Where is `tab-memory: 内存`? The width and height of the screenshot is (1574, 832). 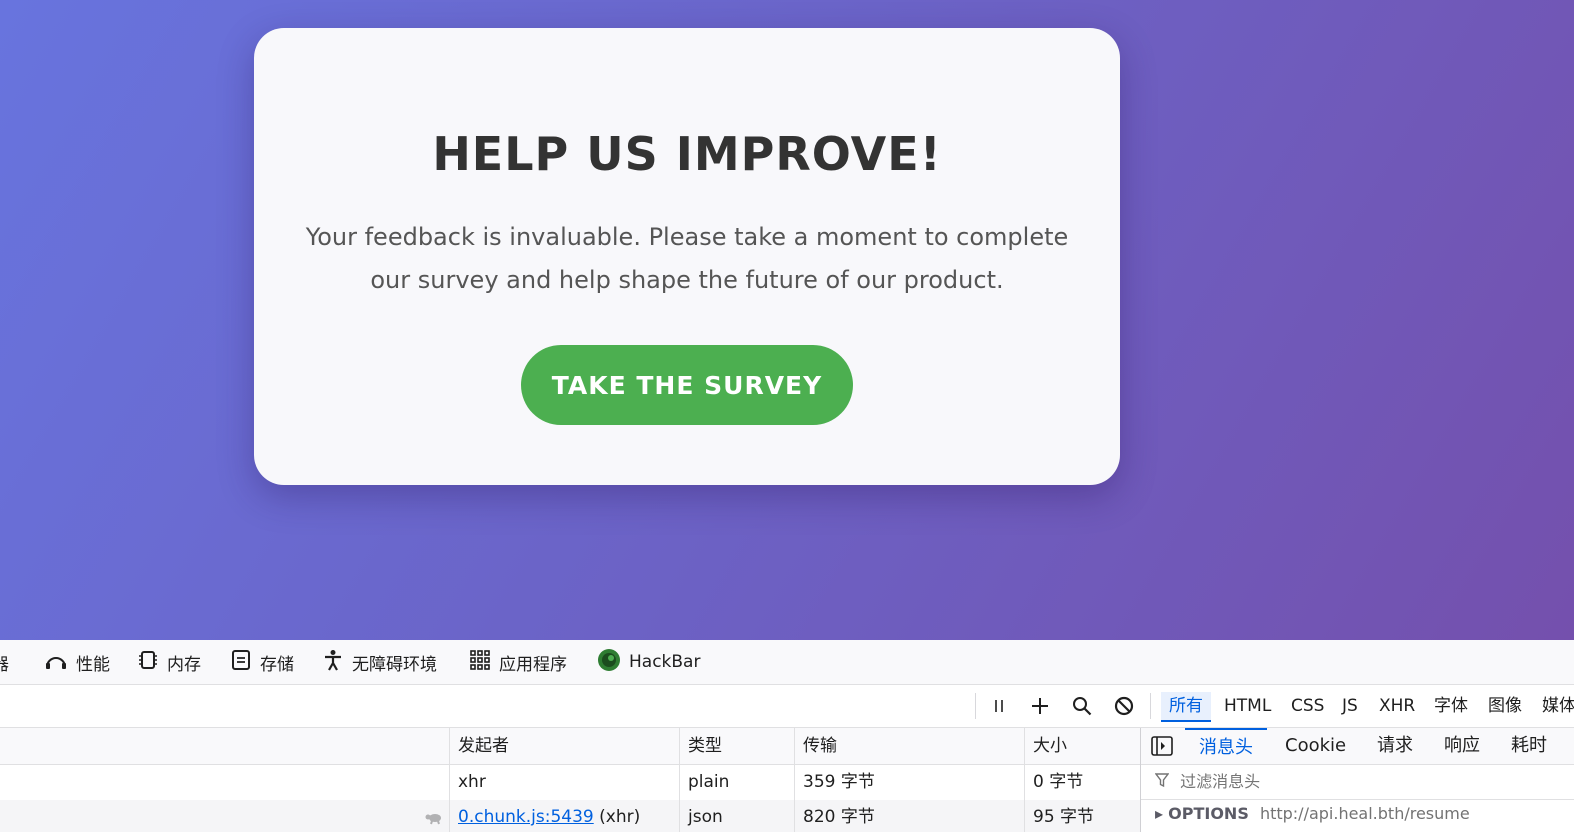 tab-memory: 内存 is located at coordinates (169, 662).